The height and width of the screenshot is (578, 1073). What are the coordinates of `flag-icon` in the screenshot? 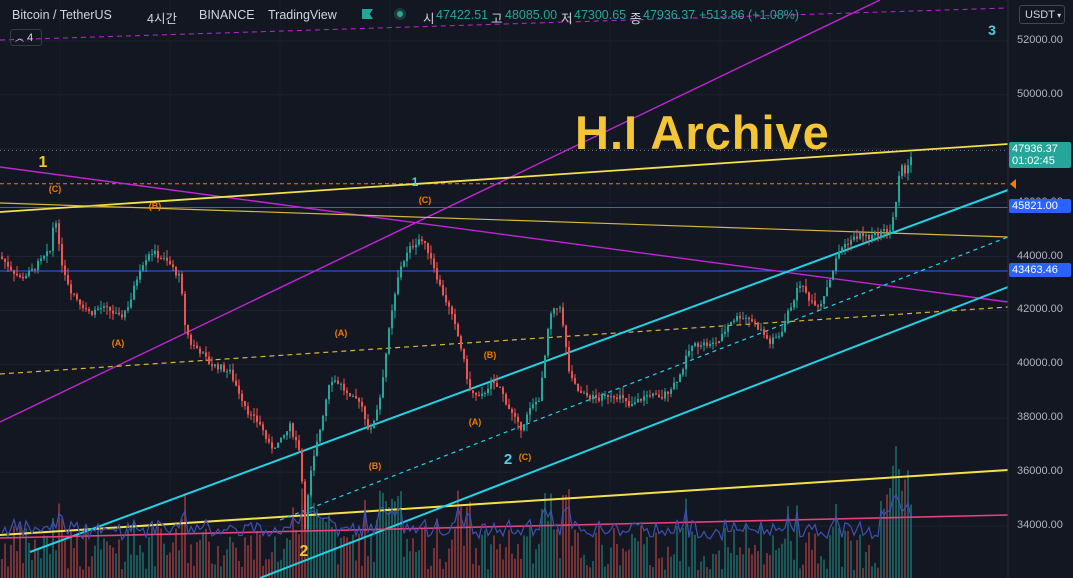 It's located at (367, 14).